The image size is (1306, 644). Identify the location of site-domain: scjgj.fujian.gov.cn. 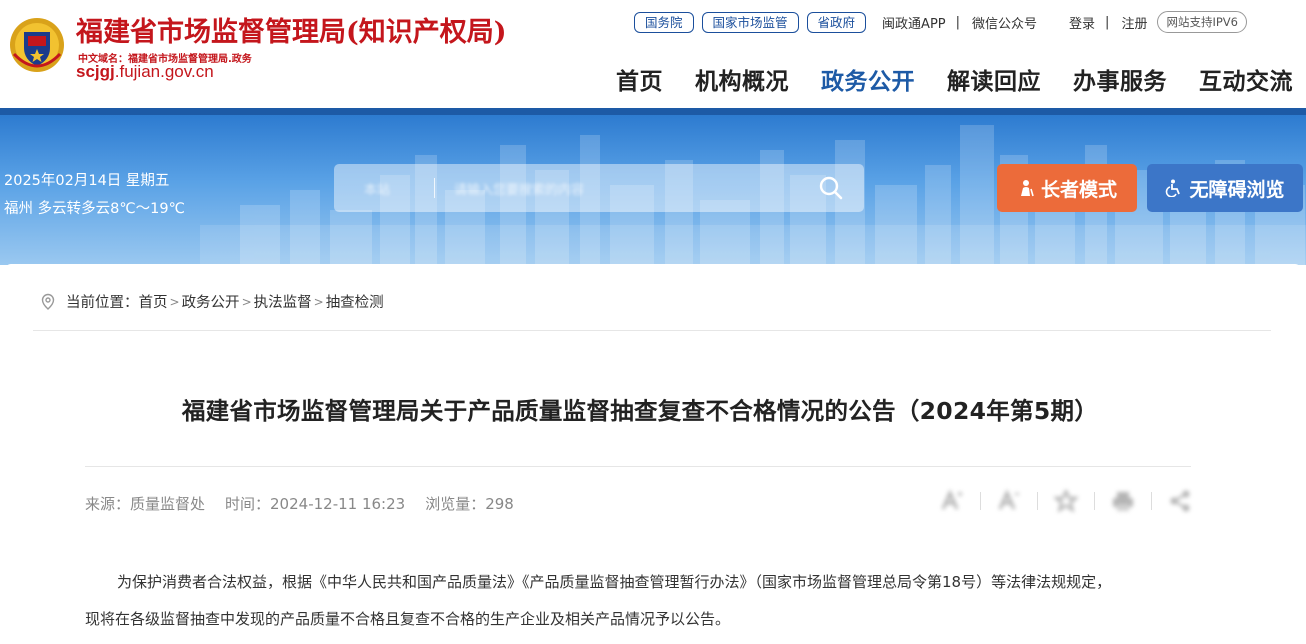
(145, 72).